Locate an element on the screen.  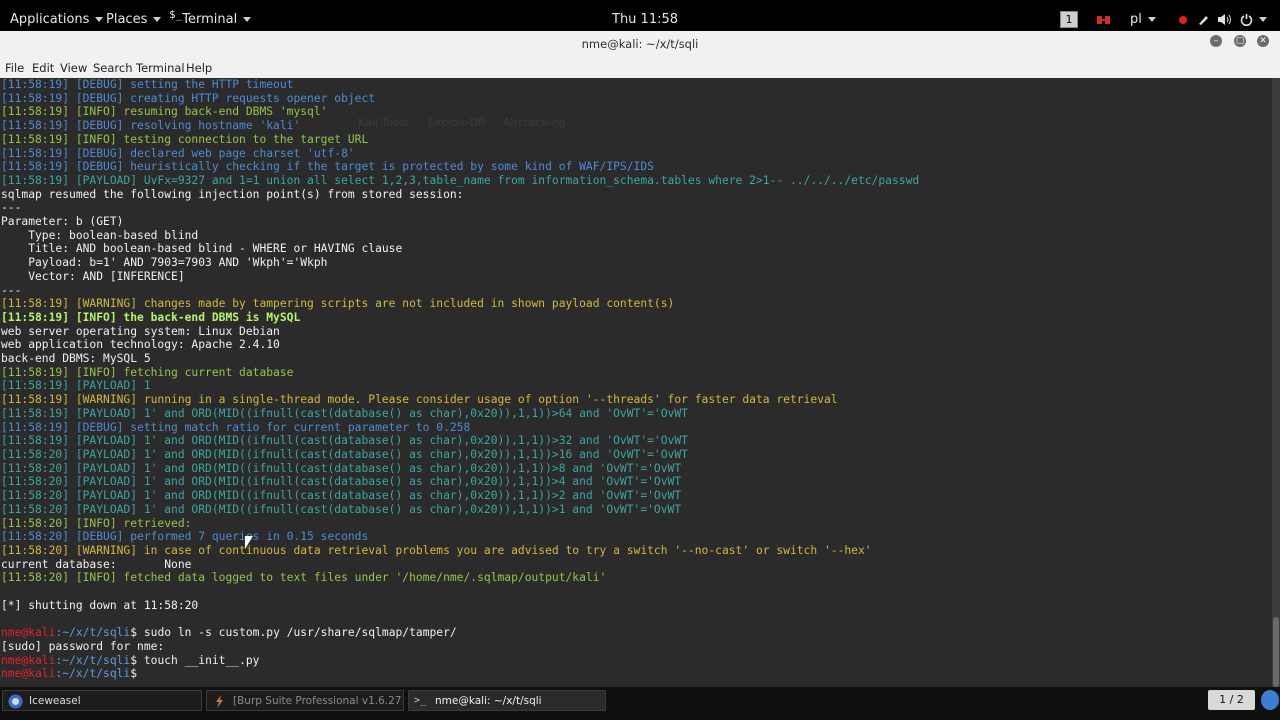
terminal-line: Type: boolean-based blind is located at coordinates (100, 235).